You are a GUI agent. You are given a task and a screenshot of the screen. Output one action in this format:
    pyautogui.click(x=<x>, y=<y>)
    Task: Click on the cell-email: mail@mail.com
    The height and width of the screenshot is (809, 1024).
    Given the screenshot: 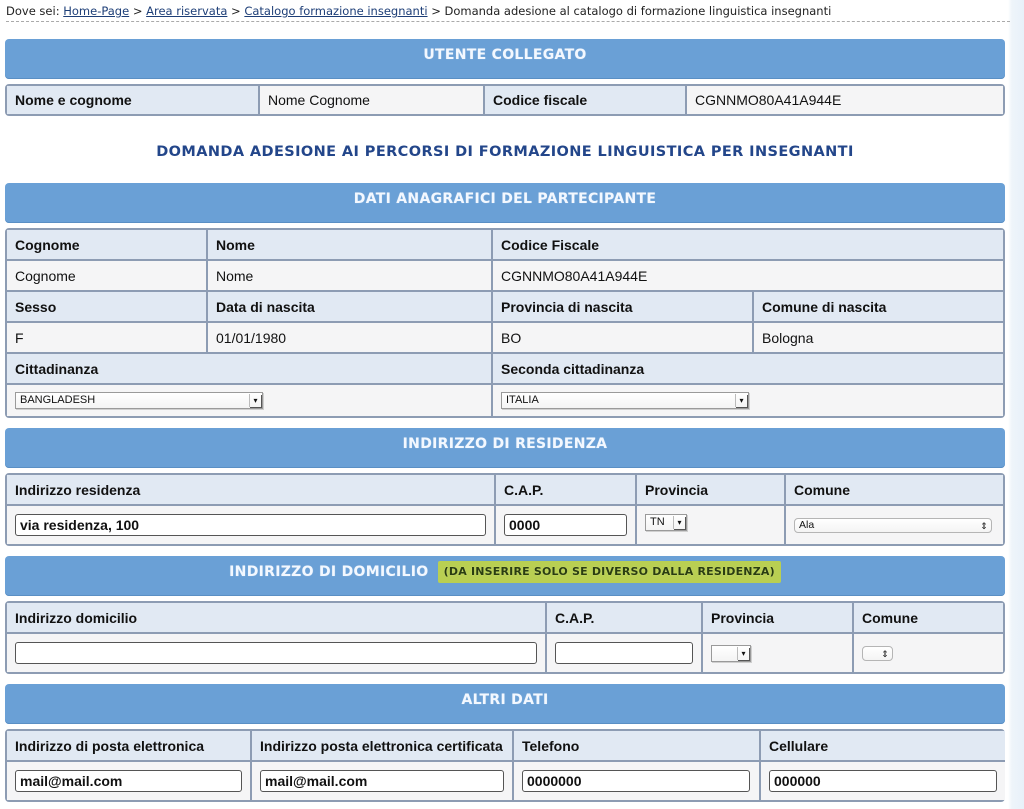 What is the action you would take?
    pyautogui.click(x=128, y=781)
    